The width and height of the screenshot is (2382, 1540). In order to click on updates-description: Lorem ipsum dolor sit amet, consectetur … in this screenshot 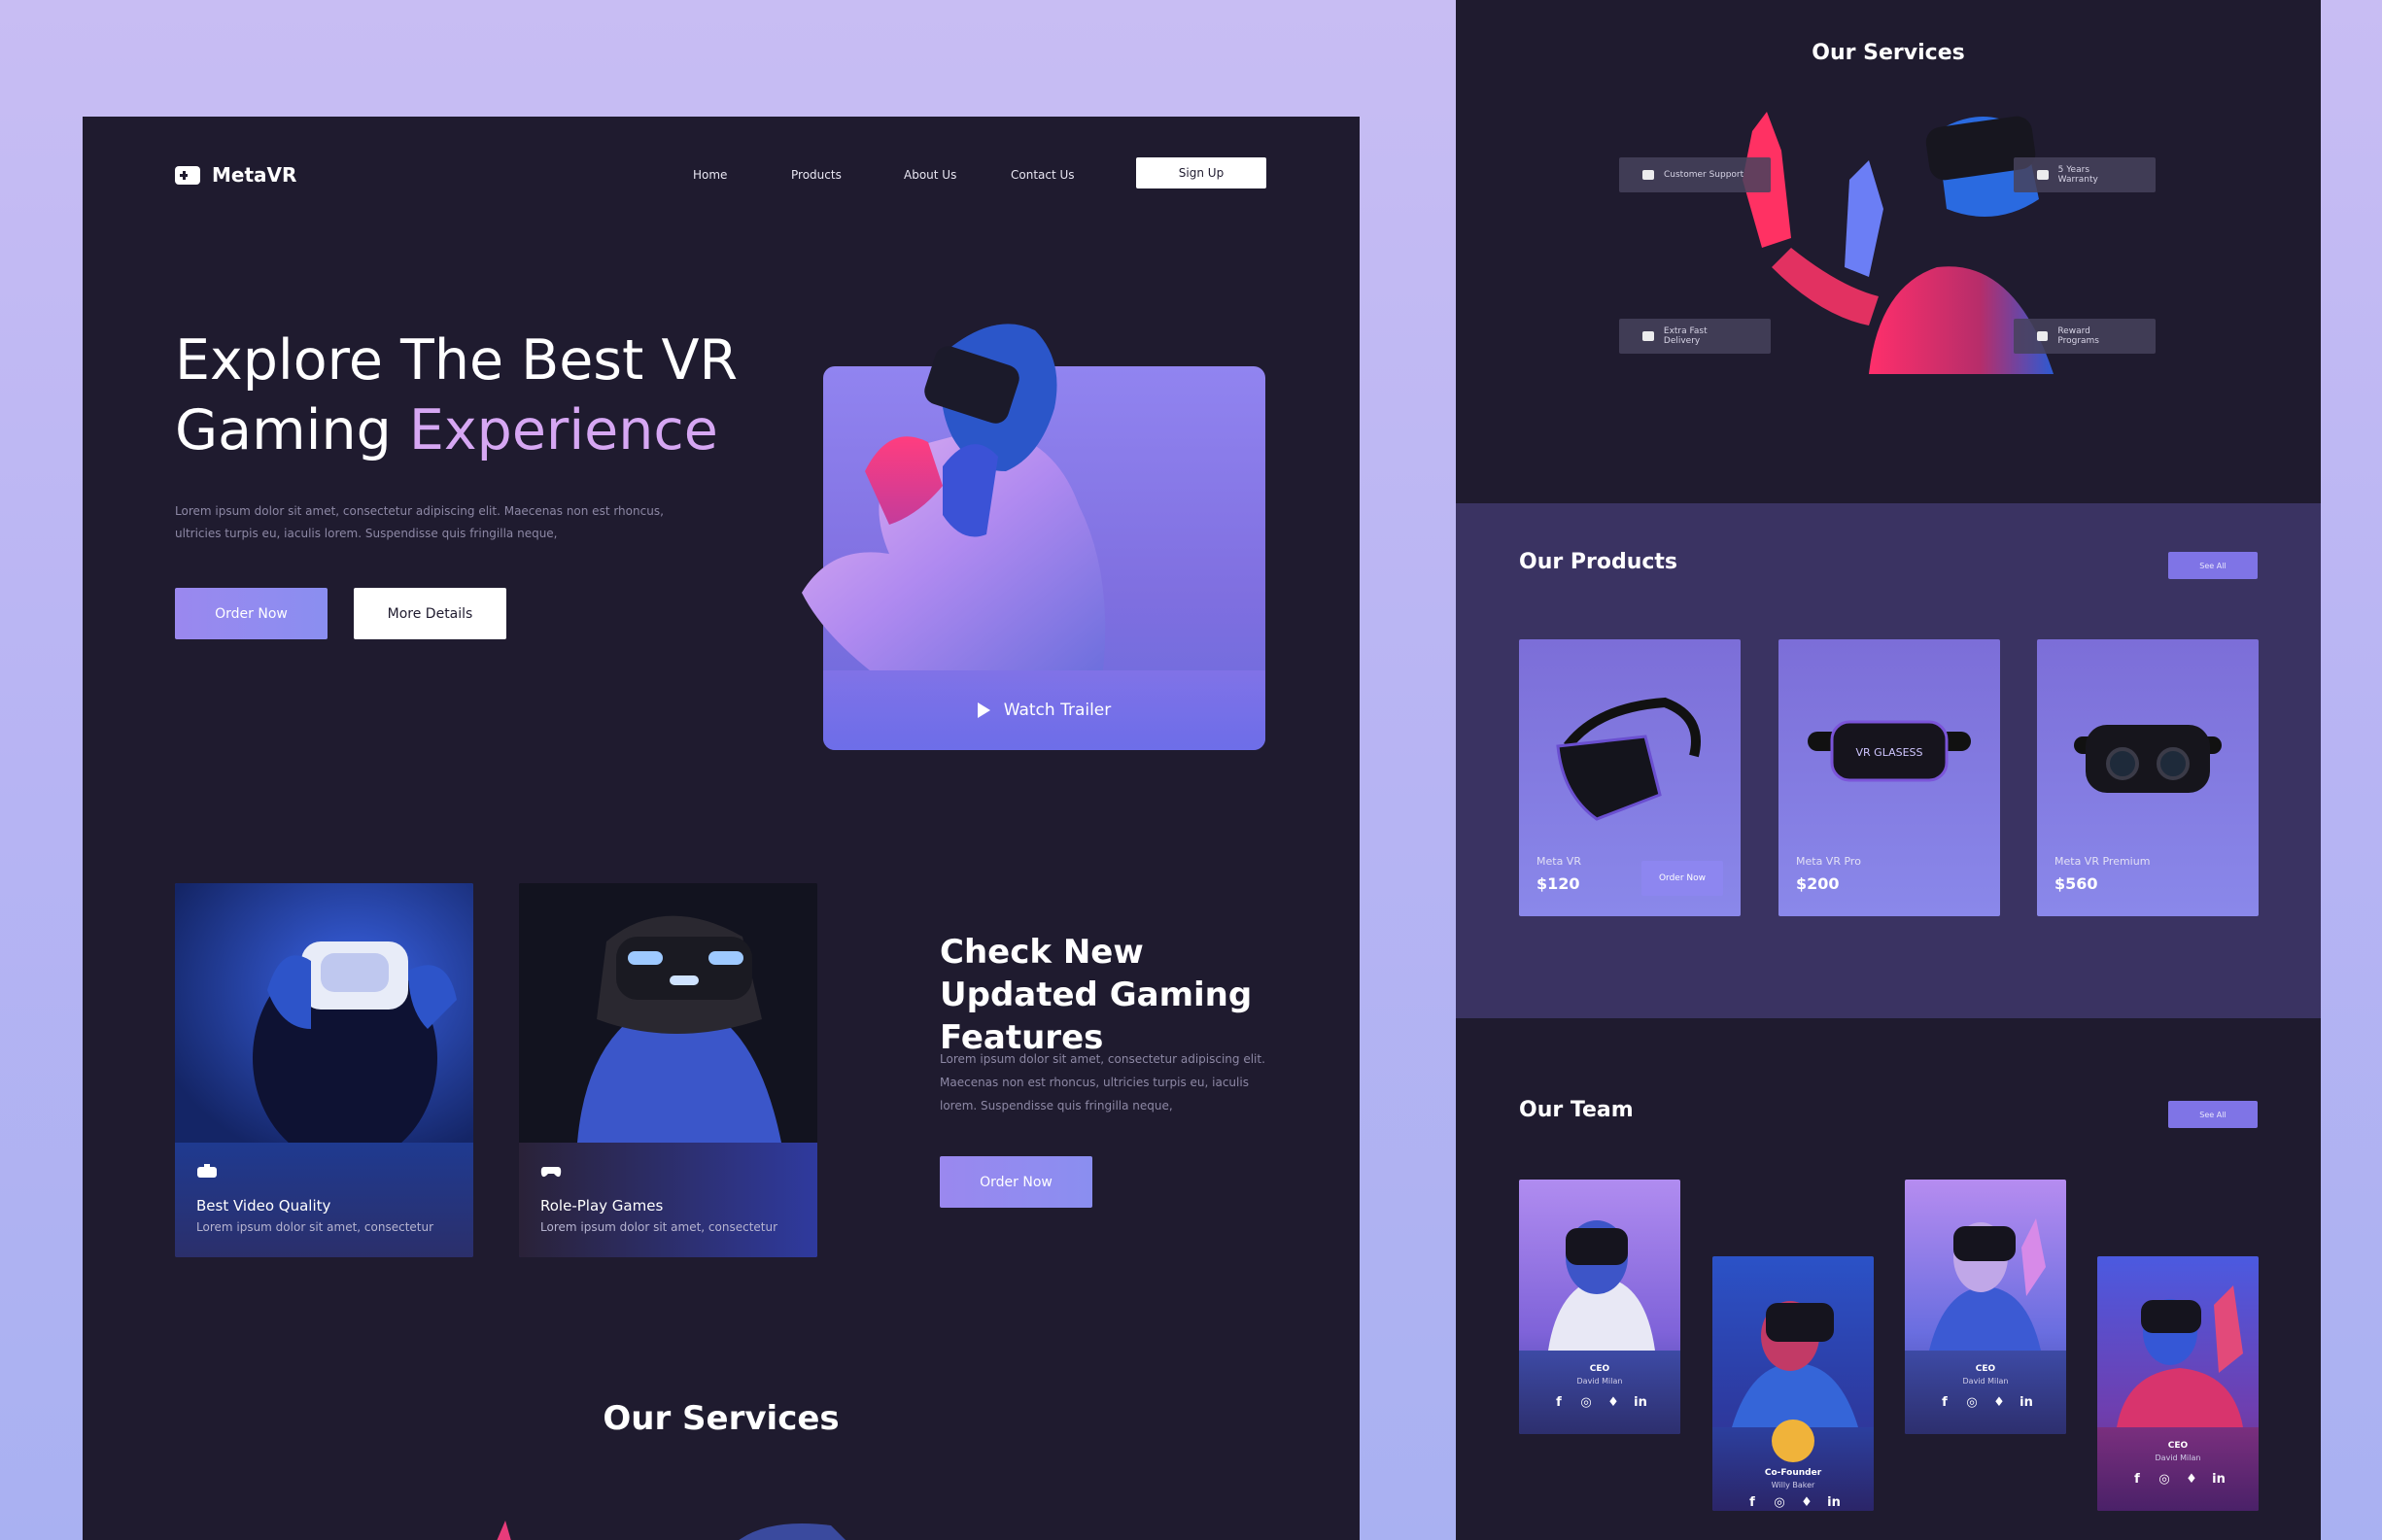, I will do `click(1102, 1082)`.